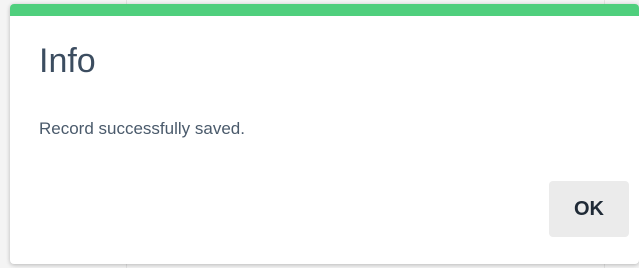 The width and height of the screenshot is (639, 268). Describe the element at coordinates (324, 10) in the screenshot. I see `dialog-accent-bar` at that location.